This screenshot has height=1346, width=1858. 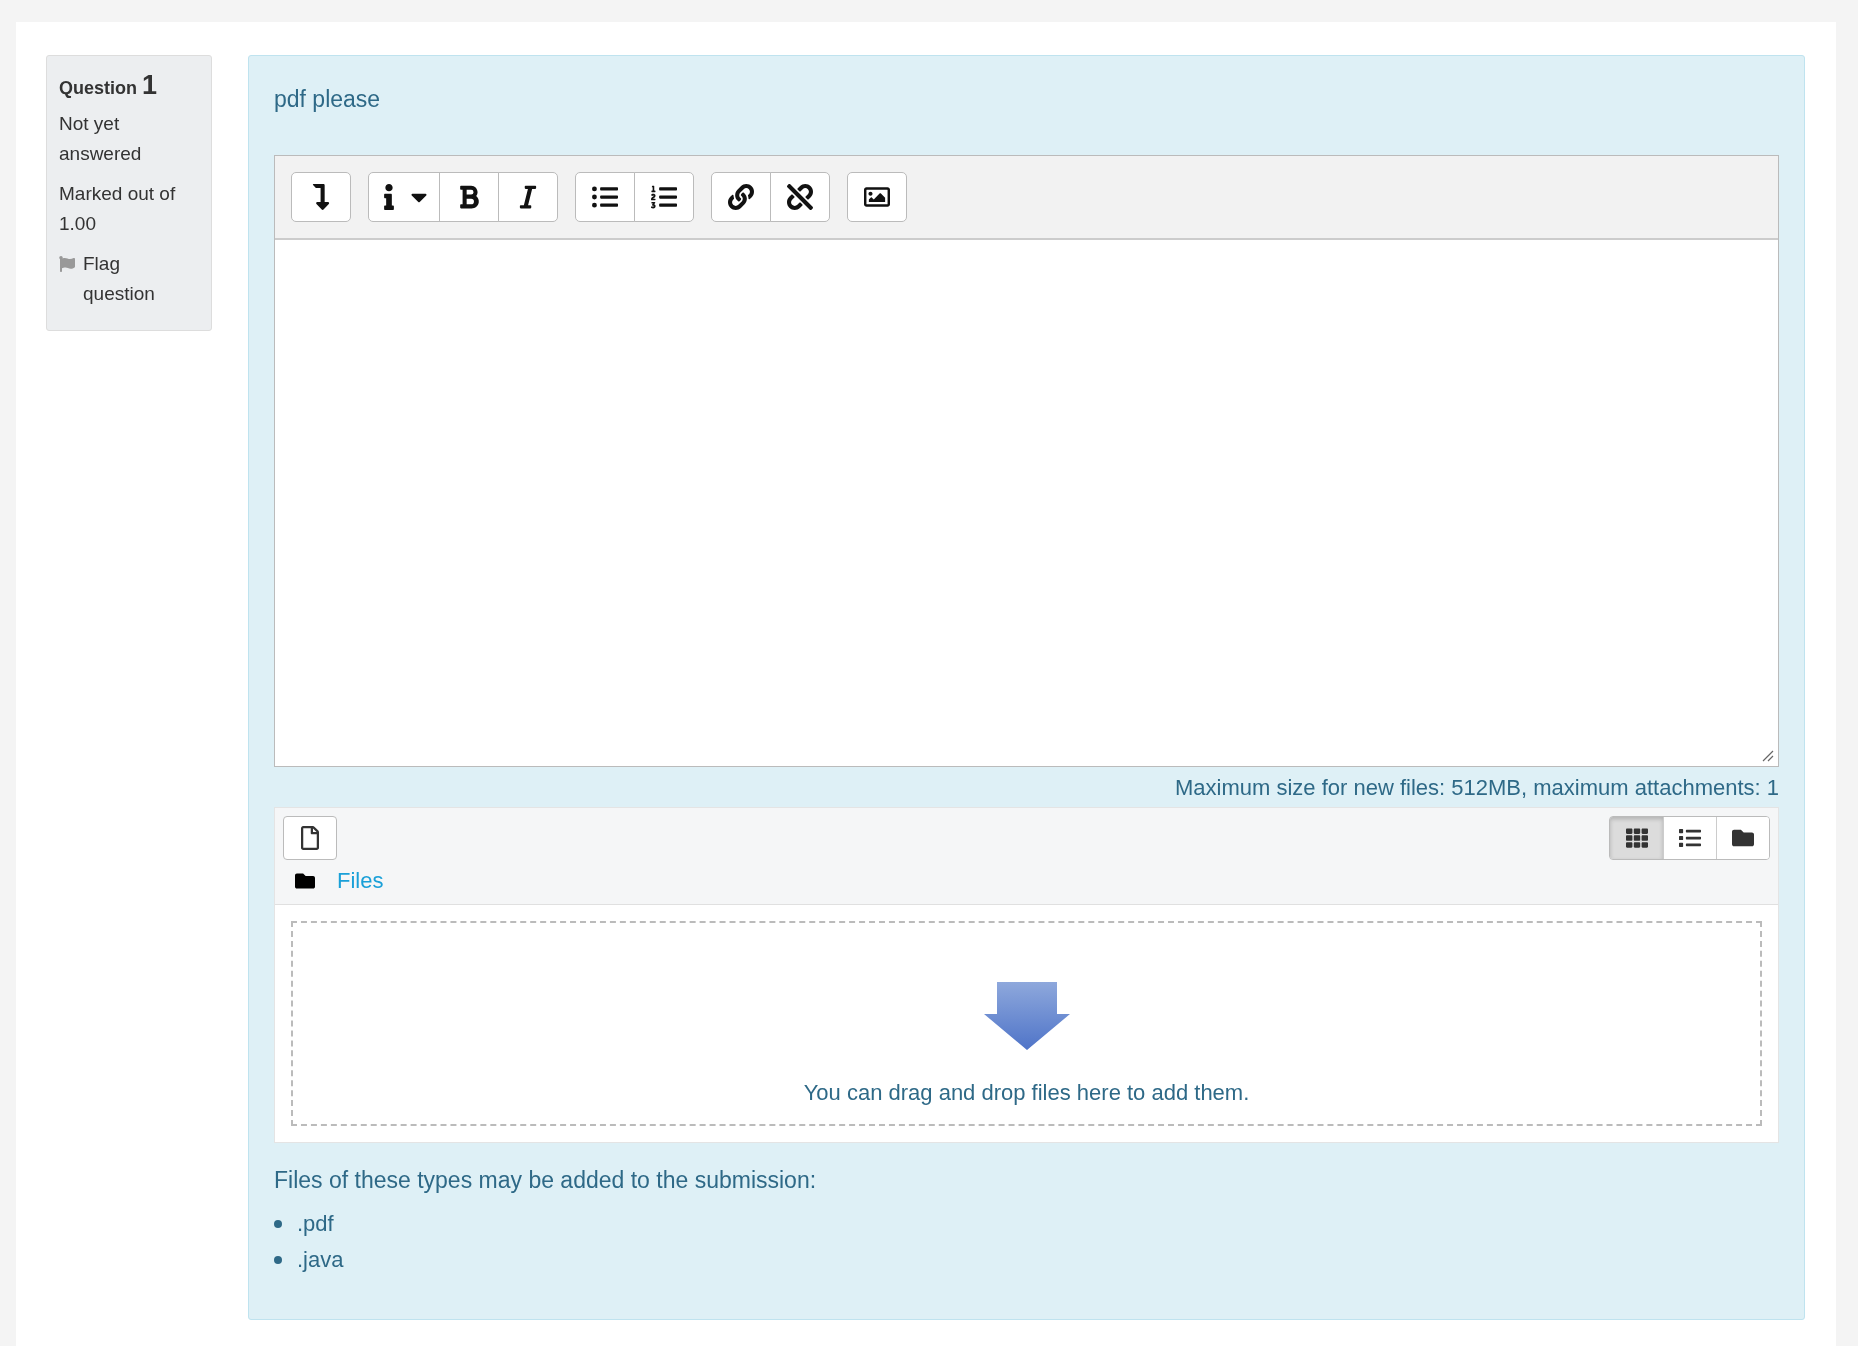 What do you see at coordinates (546, 1180) in the screenshot?
I see `accepted-types-label: Files of these types may be added to the submission:` at bounding box center [546, 1180].